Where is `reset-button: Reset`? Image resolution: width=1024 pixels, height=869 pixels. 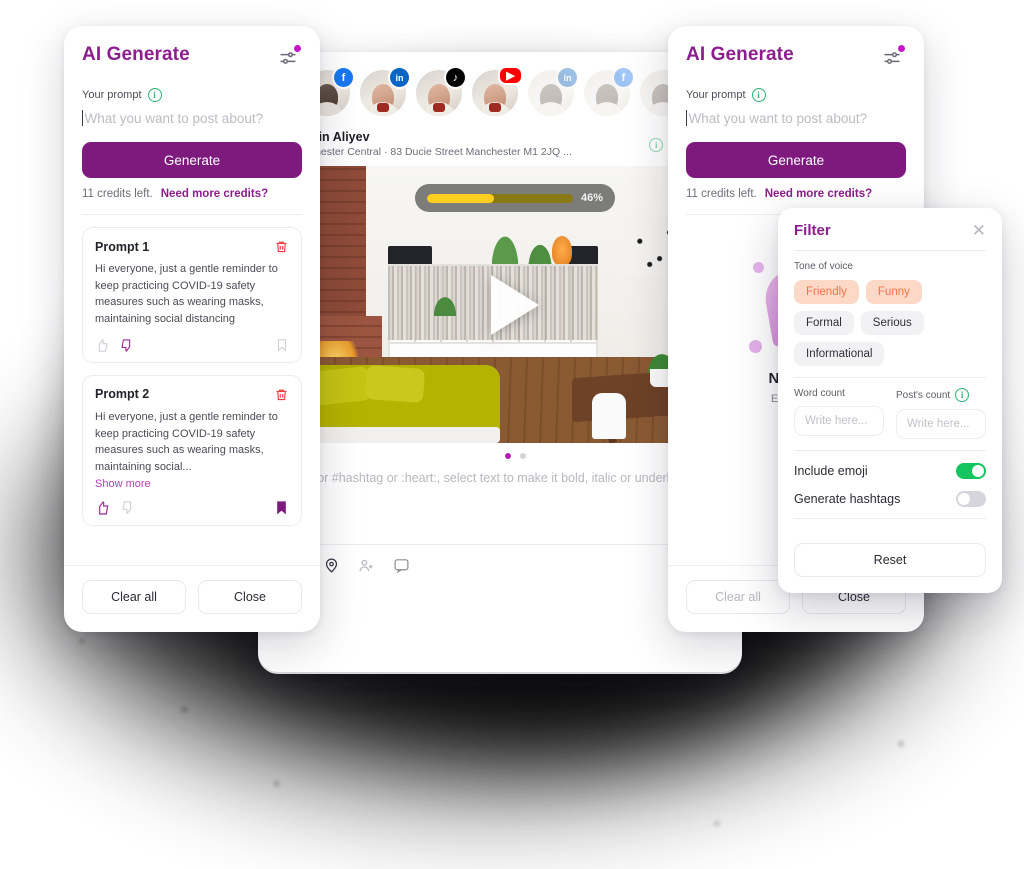
reset-button: Reset is located at coordinates (890, 560).